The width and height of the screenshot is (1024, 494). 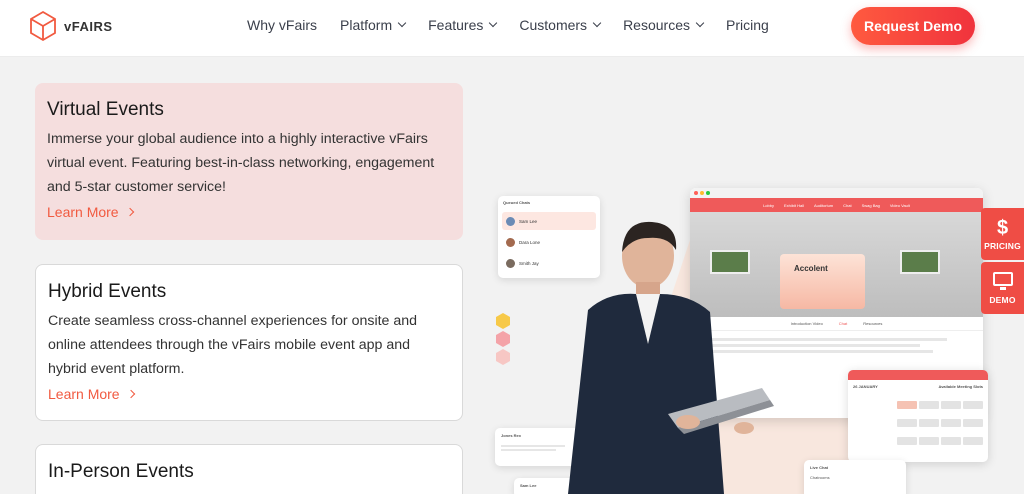 What do you see at coordinates (836, 193) in the screenshot?
I see `browser-bar` at bounding box center [836, 193].